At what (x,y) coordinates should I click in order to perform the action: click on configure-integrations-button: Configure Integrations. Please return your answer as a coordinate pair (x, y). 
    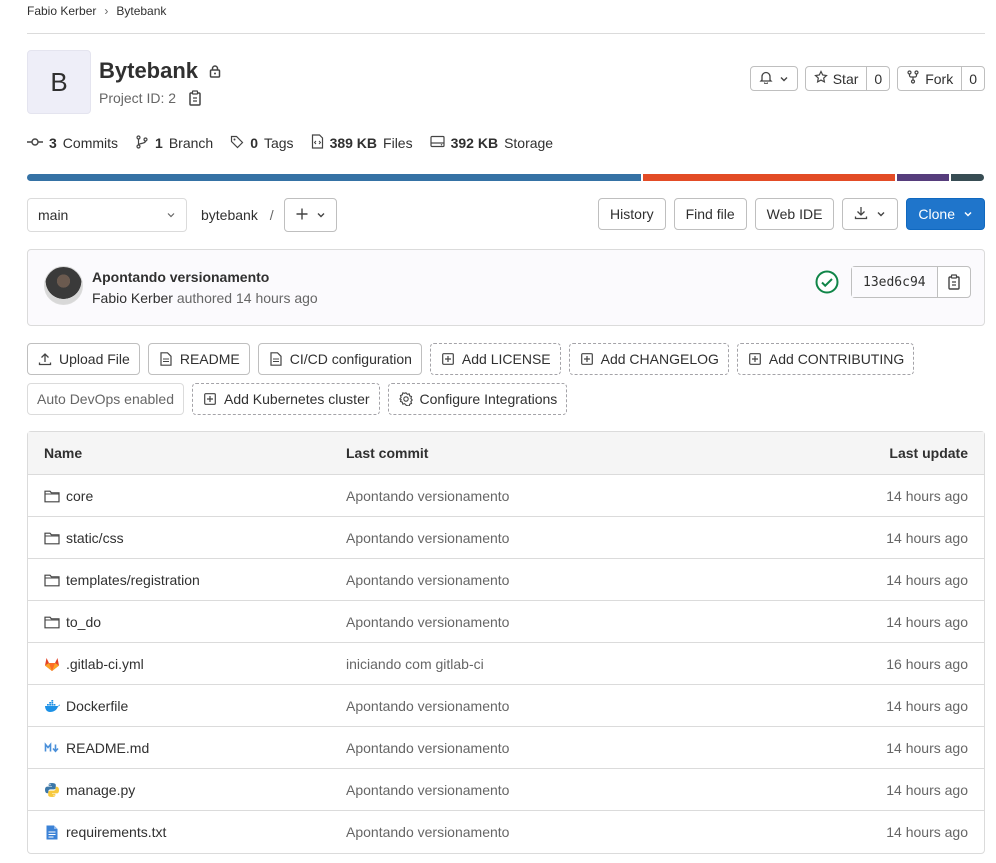
    Looking at the image, I should click on (477, 399).